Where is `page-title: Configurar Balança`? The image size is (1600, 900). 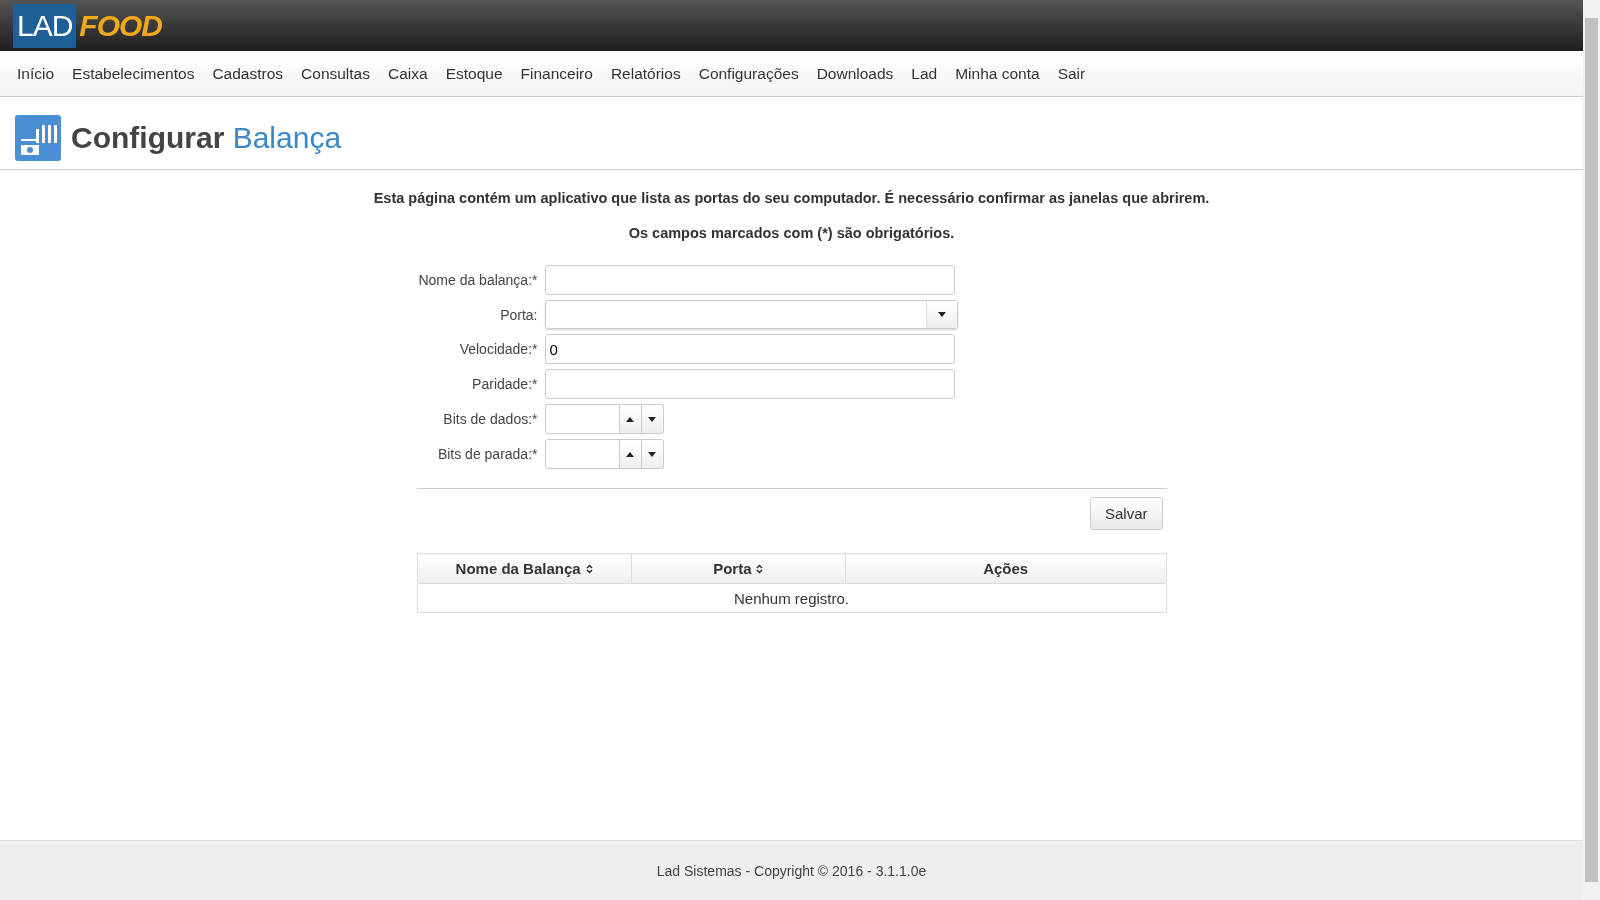 page-title: Configurar Balança is located at coordinates (206, 138).